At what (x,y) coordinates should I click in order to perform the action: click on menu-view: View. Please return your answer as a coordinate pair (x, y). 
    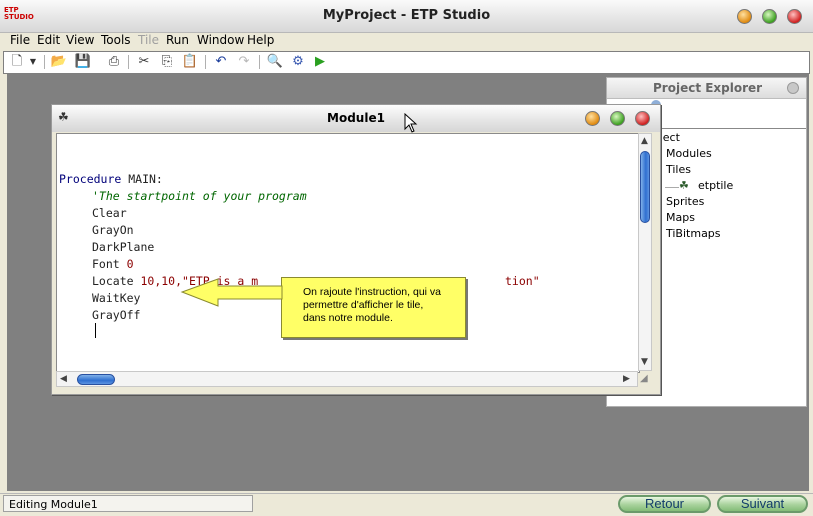
    Looking at the image, I should click on (80, 40).